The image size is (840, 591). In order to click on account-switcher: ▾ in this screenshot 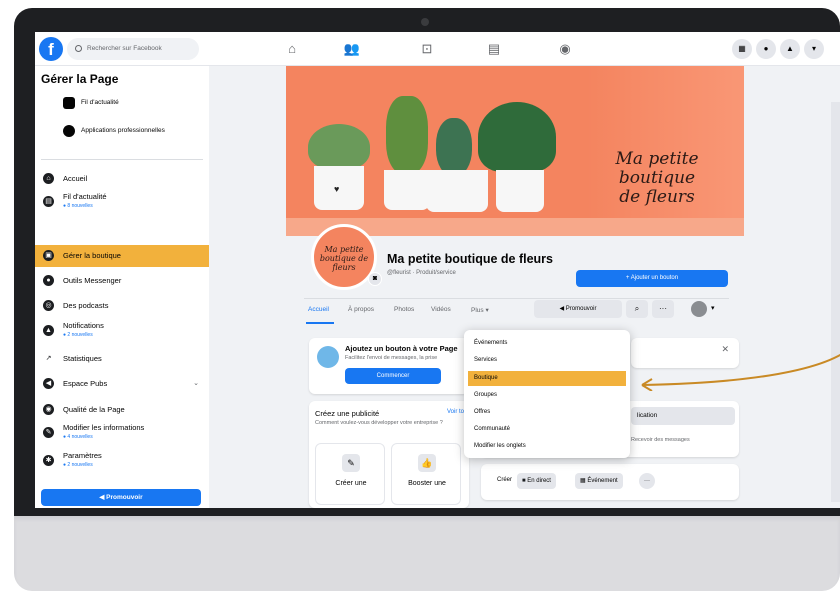, I will do `click(708, 309)`.